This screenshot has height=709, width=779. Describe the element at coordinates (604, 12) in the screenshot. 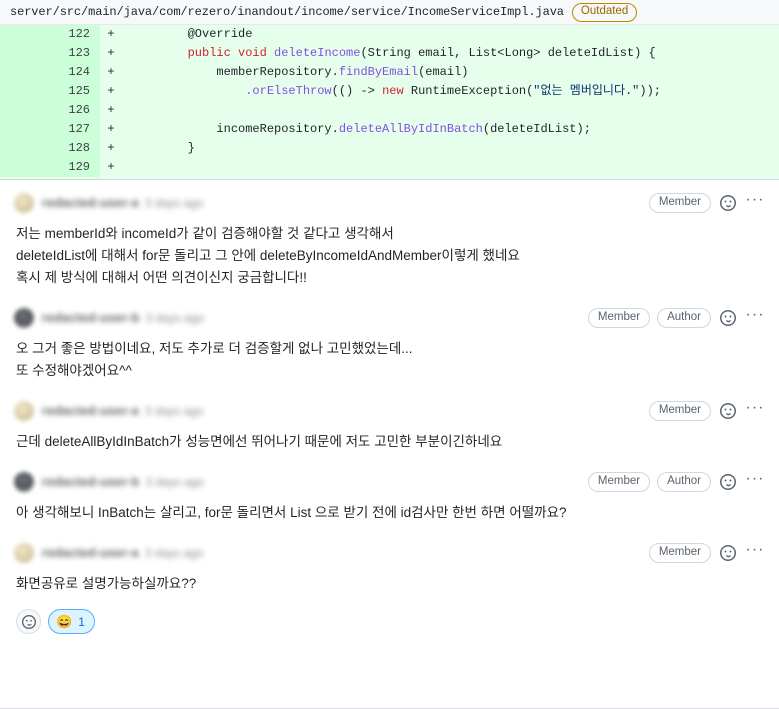

I see `outdated-badge: Outdated` at that location.